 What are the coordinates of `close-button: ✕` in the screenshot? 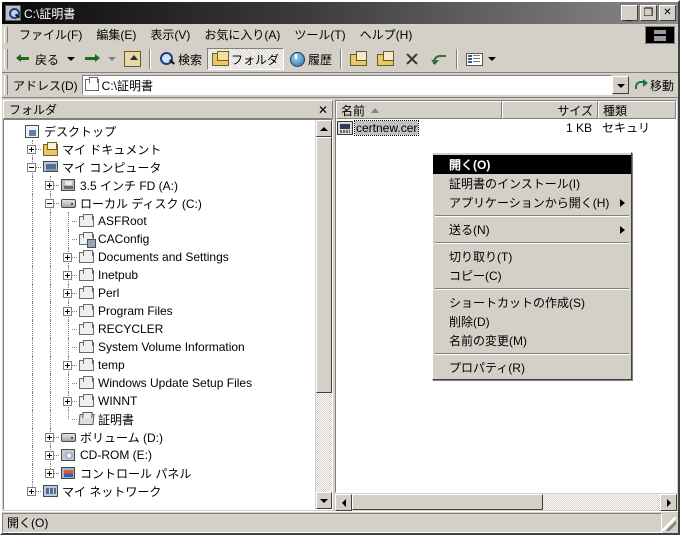 It's located at (667, 13).